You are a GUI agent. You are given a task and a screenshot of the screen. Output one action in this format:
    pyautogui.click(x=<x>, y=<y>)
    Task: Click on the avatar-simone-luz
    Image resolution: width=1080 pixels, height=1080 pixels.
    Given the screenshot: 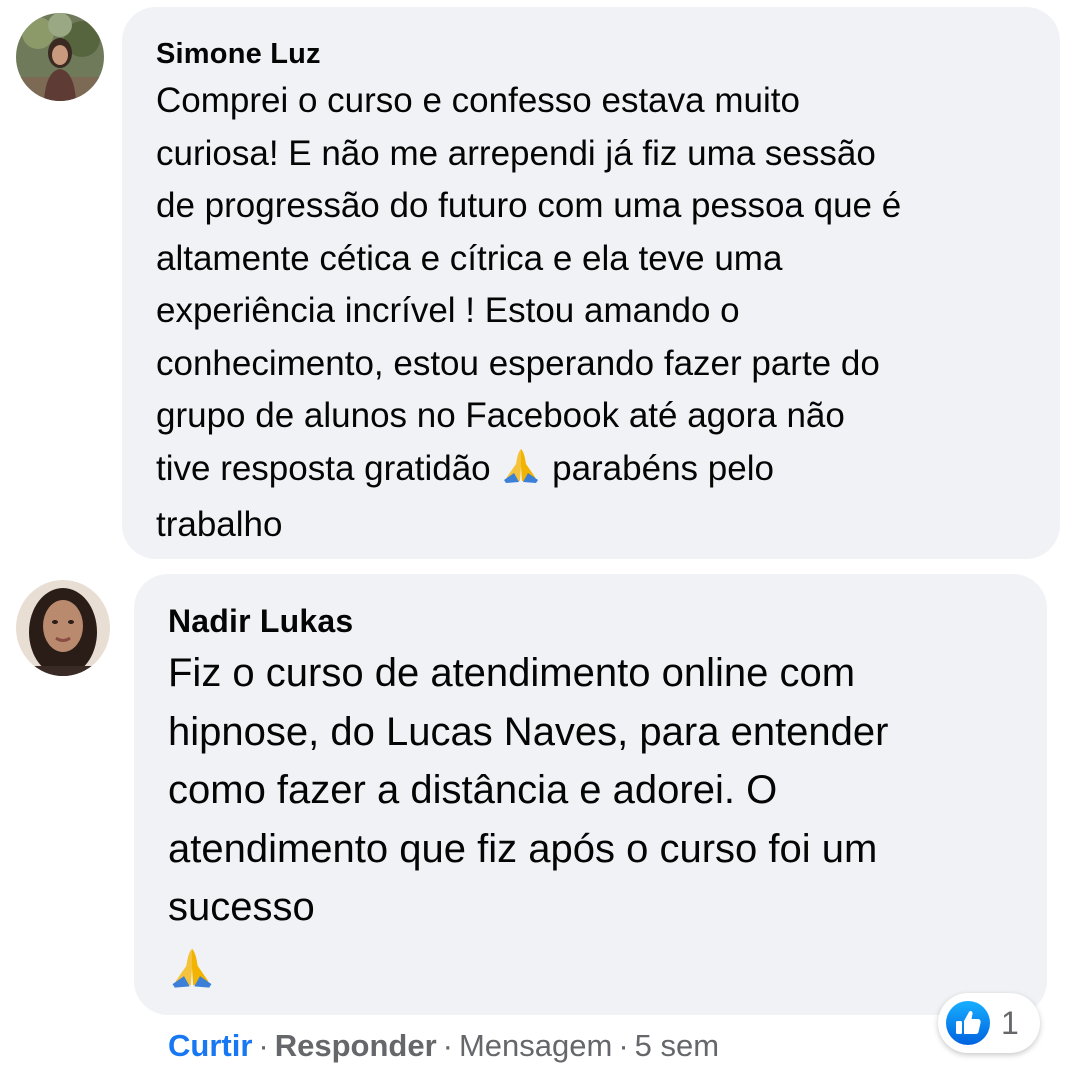 What is the action you would take?
    pyautogui.click(x=60, y=57)
    